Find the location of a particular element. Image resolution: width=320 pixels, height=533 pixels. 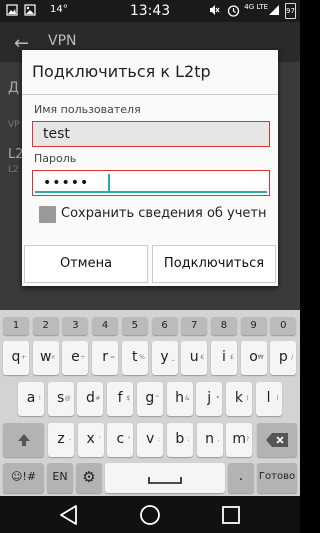

key-e-hint: ÷ is located at coordinates (83, 357).